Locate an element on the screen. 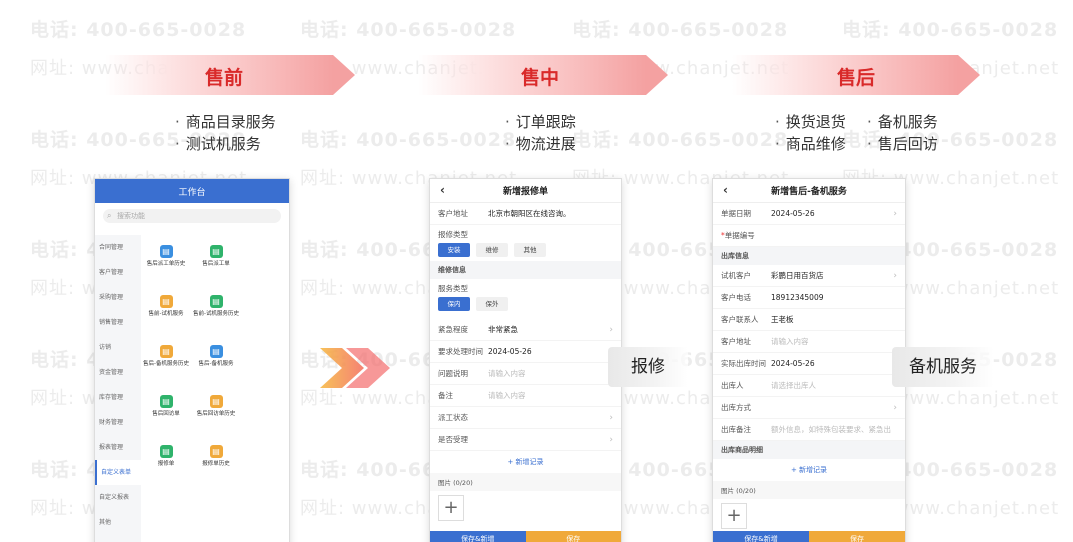  sidebar-item: 库存管理 is located at coordinates (118, 397).